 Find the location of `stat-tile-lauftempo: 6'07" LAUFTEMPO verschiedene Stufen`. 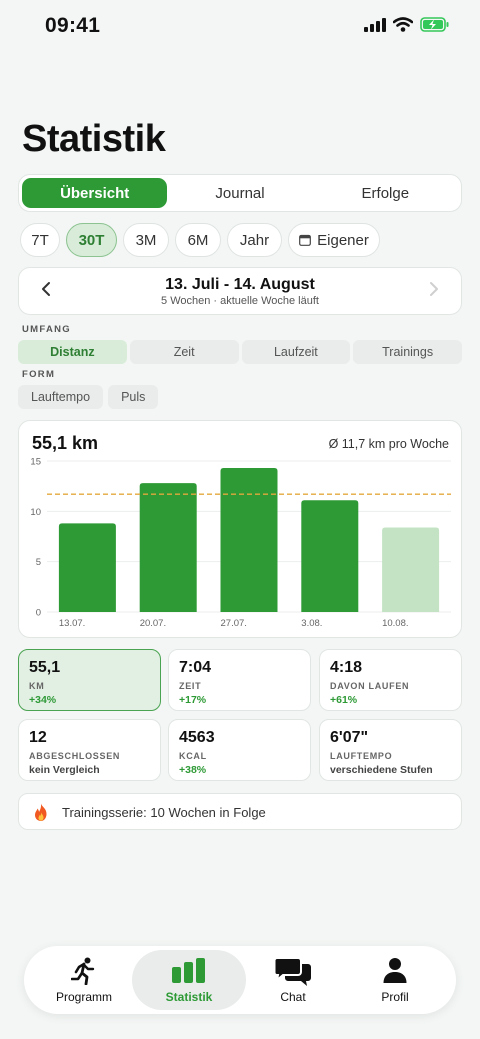

stat-tile-lauftempo: 6'07" LAUFTEMPO verschiedene Stufen is located at coordinates (390, 750).